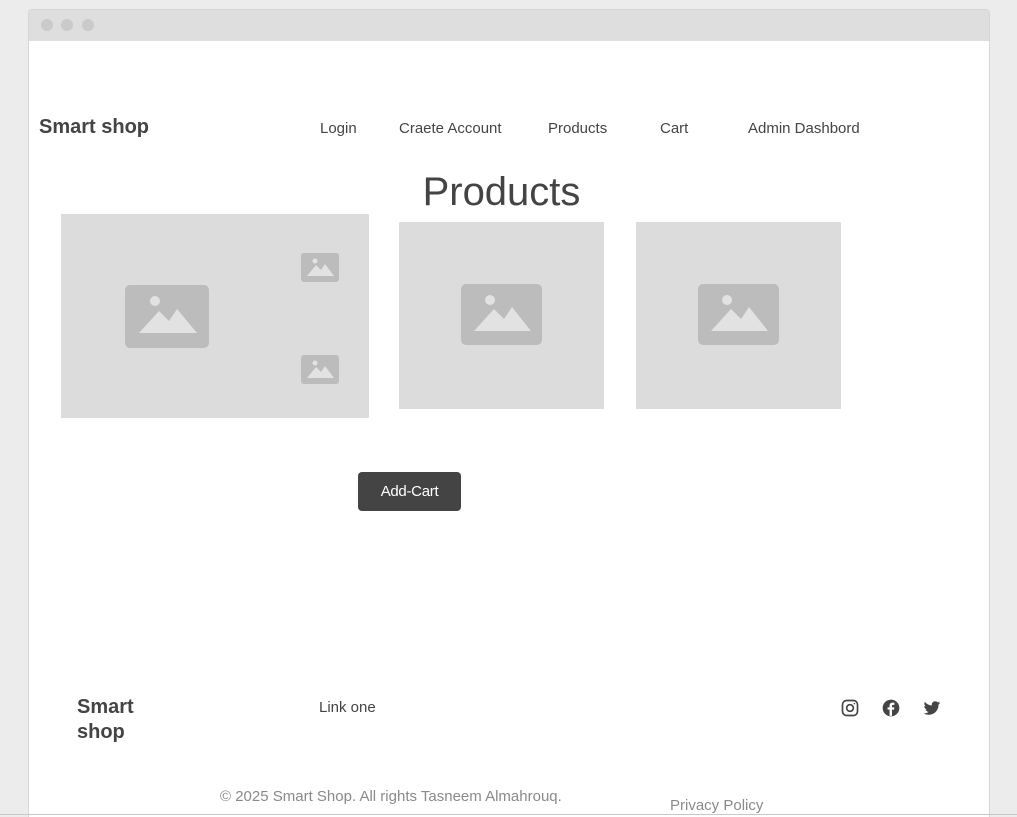 The width and height of the screenshot is (1017, 817). I want to click on product-image-gallery, so click(215, 316).